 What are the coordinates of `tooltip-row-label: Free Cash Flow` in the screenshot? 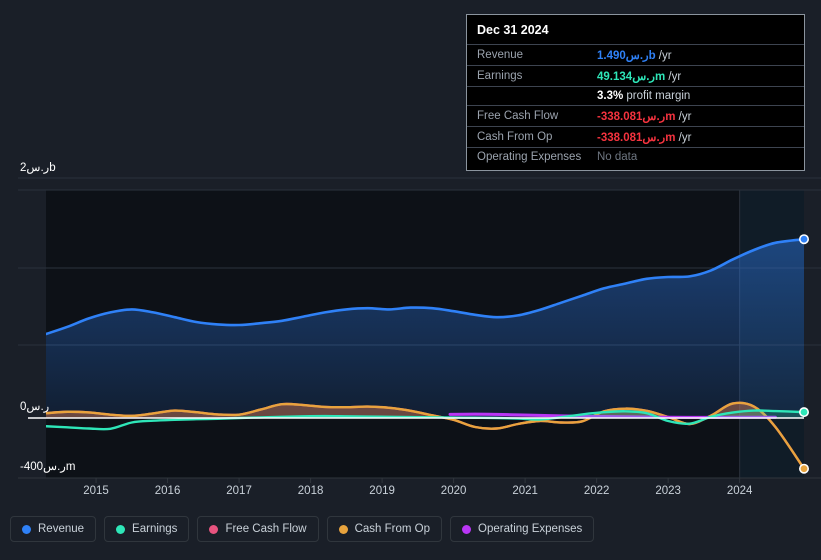 It's located at (518, 116).